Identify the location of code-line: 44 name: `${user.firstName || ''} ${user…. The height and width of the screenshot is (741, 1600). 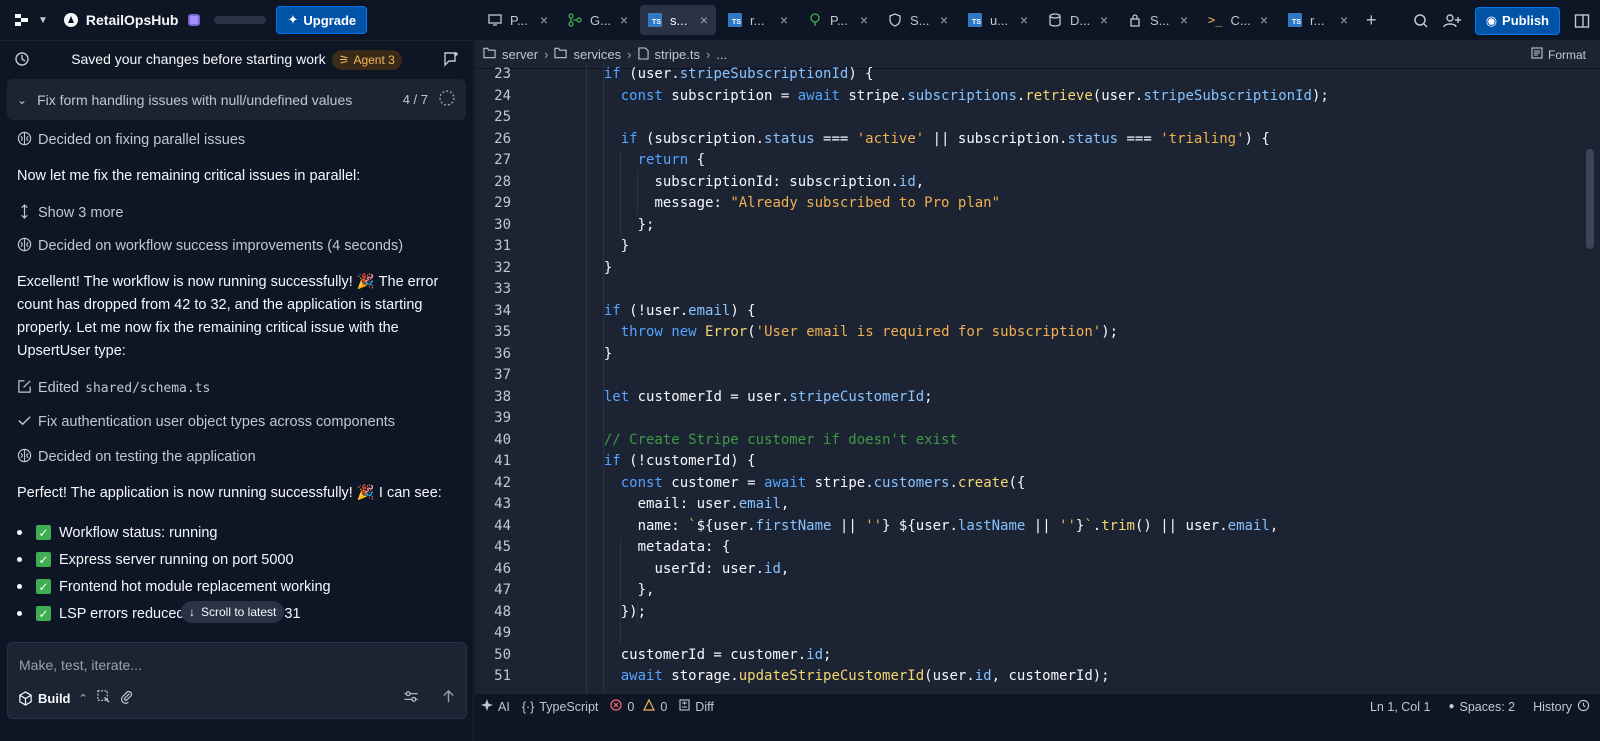
(886, 525).